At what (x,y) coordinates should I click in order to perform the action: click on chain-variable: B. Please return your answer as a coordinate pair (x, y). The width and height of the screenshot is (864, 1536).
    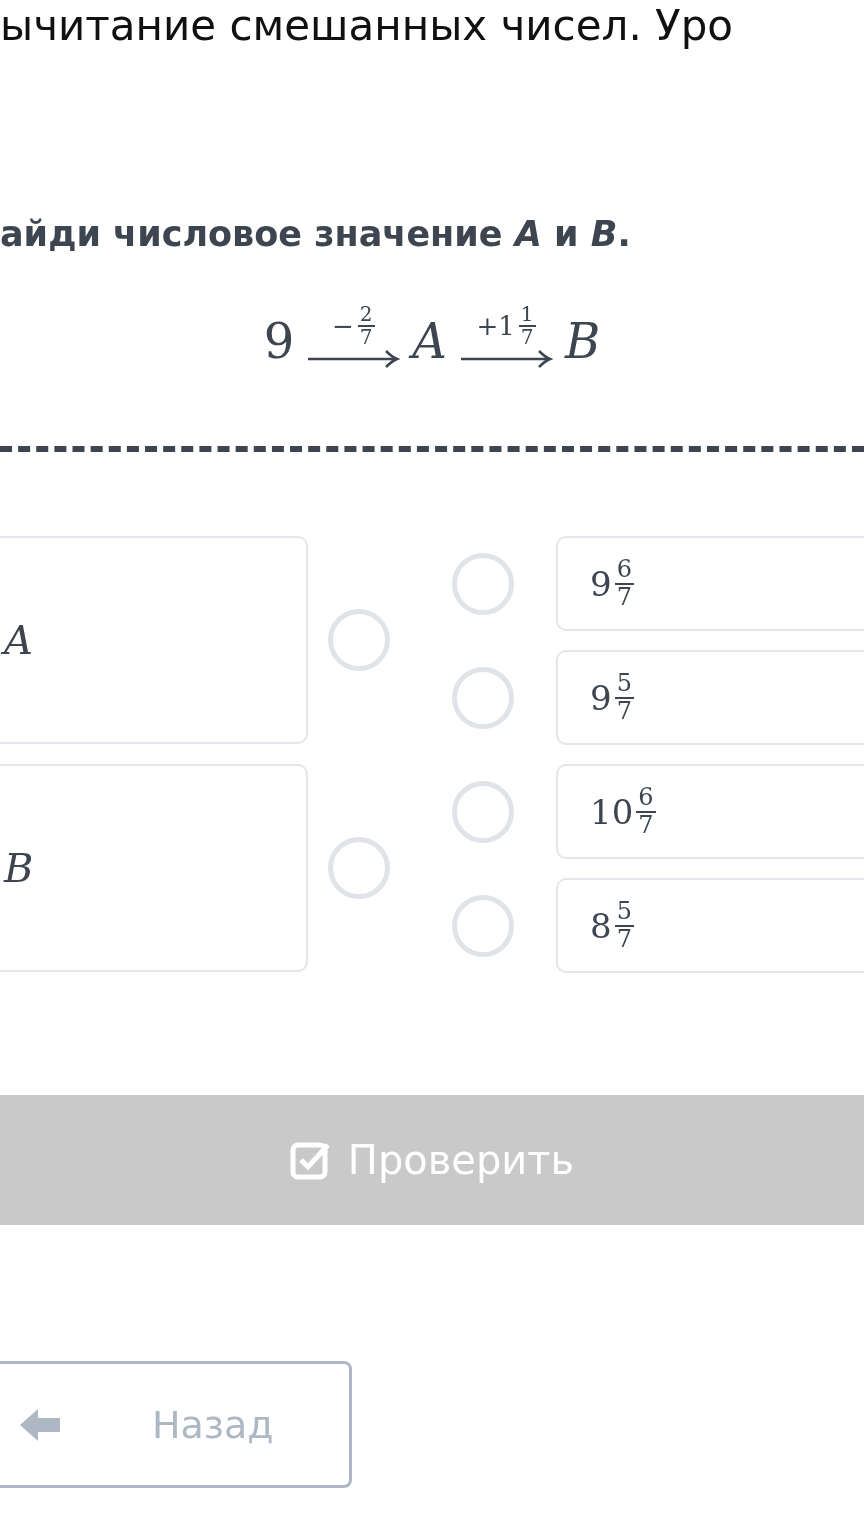
    Looking at the image, I should click on (582, 341).